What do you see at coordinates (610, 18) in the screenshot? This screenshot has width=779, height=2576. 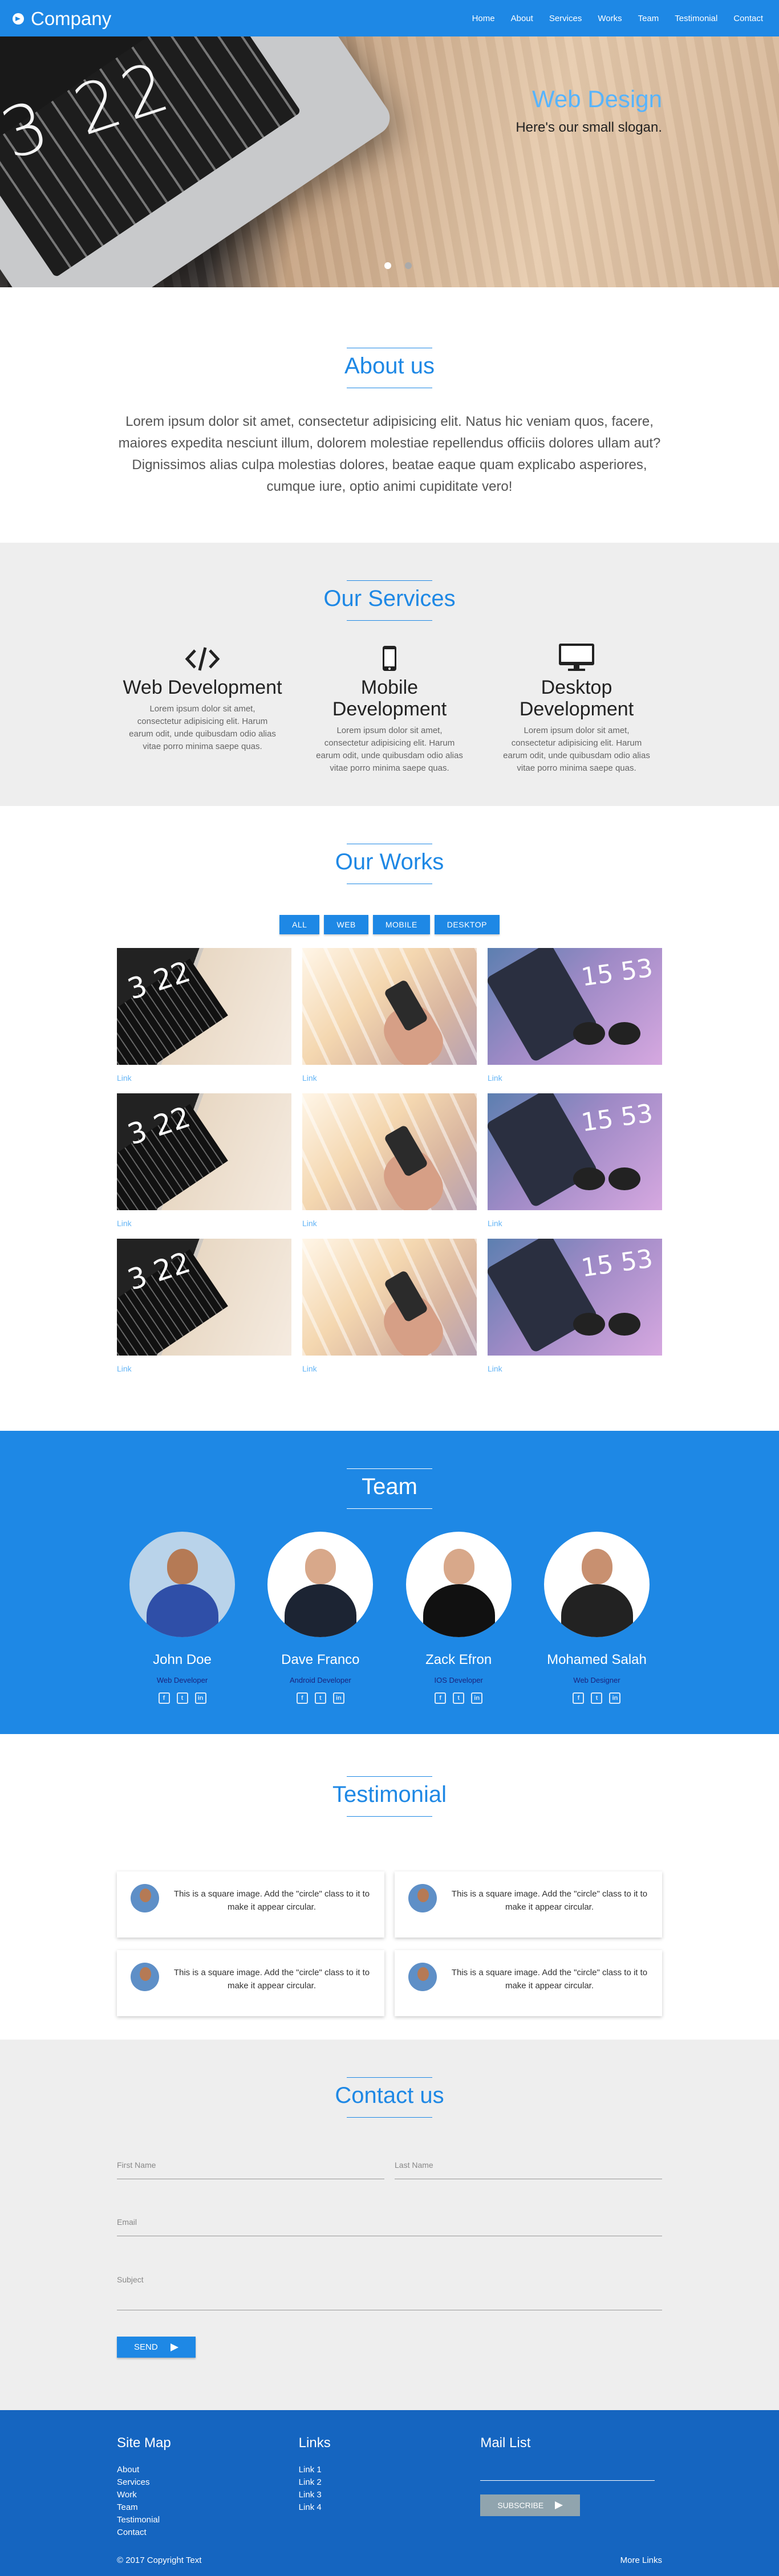 I see `nav-item-works: Works` at bounding box center [610, 18].